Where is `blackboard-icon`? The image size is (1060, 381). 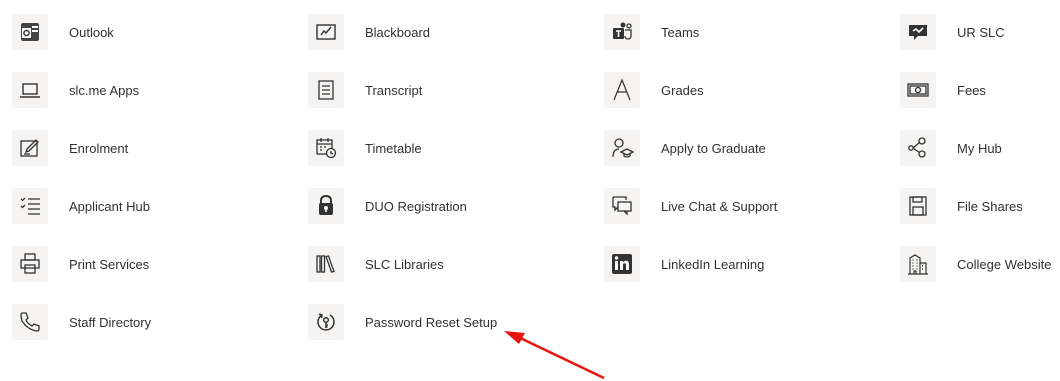 blackboard-icon is located at coordinates (326, 32).